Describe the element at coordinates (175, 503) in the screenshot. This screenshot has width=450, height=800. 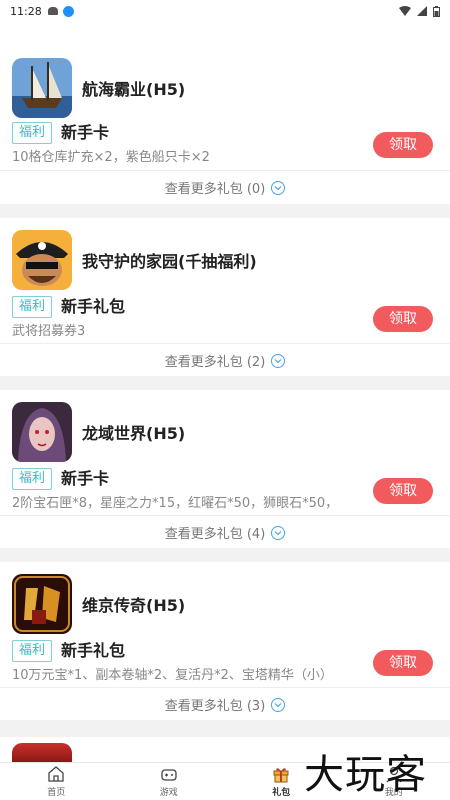
I see `gift-description: 2阶宝石匣*8，星座之力*15，红曜石*50，狮眼石*50，` at that location.